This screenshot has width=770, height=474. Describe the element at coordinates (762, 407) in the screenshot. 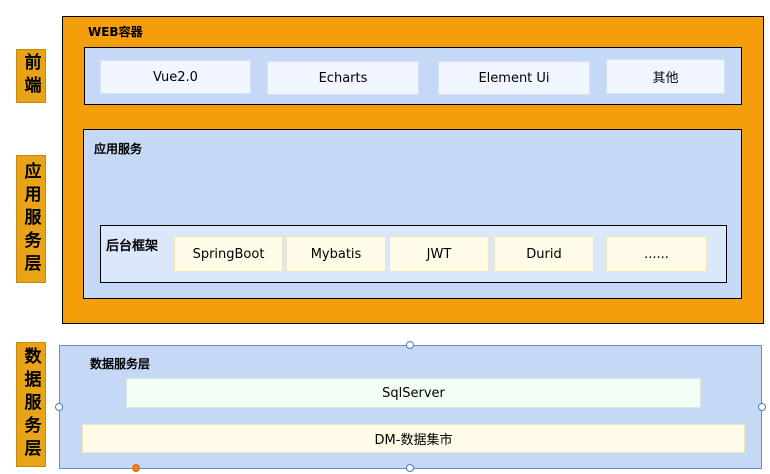

I see `selection-handle-right` at that location.